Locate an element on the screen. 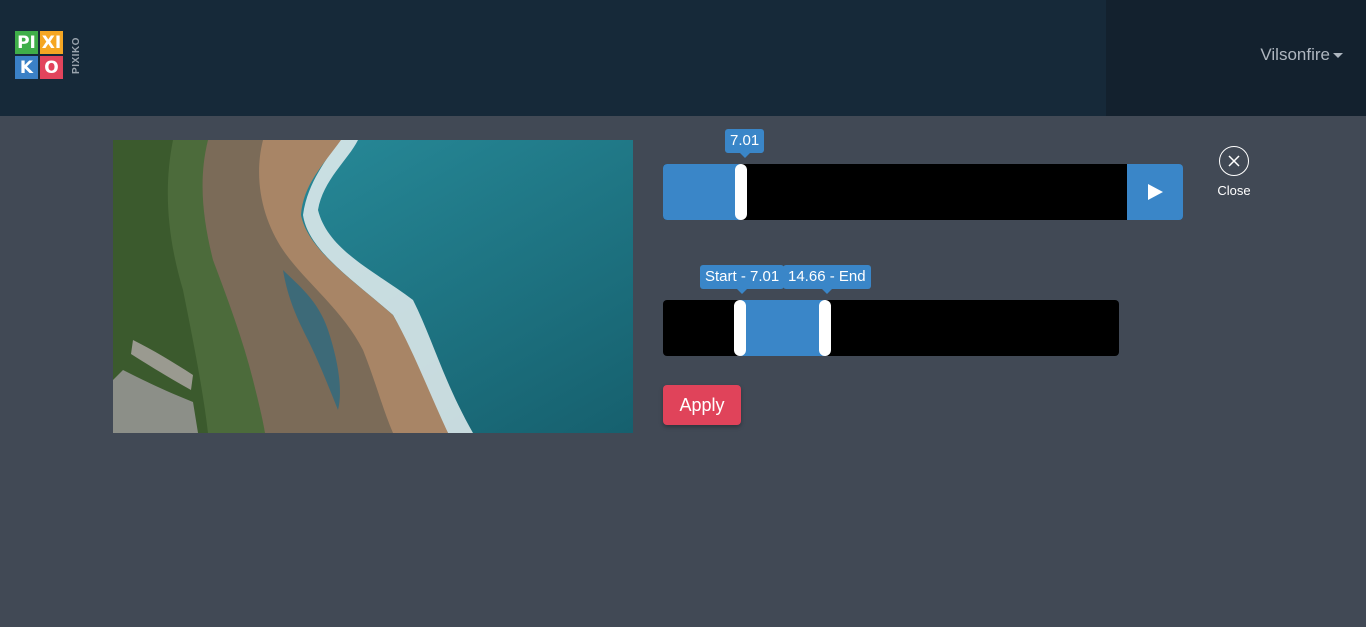 The width and height of the screenshot is (1366, 627). close-icon is located at coordinates (1234, 161).